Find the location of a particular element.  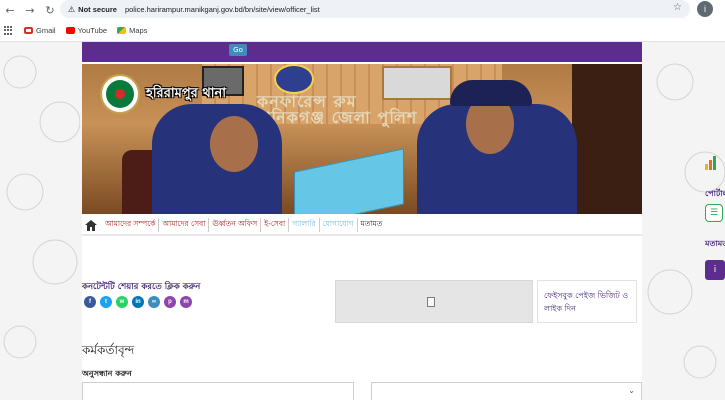

police-crest is located at coordinates (294, 79).